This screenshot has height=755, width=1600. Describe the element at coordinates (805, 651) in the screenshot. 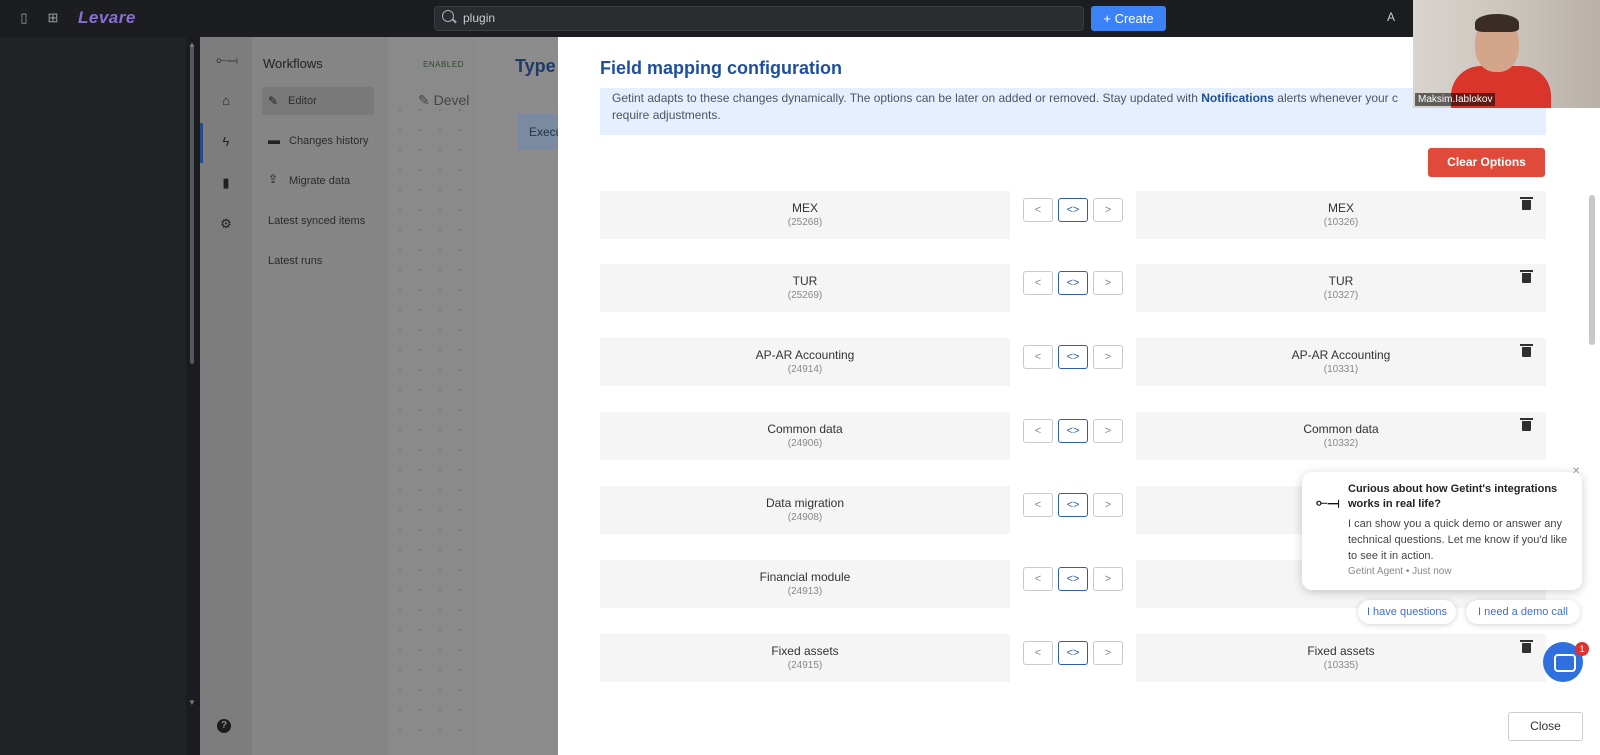

I see `source-option-name: Fixed assets` at that location.